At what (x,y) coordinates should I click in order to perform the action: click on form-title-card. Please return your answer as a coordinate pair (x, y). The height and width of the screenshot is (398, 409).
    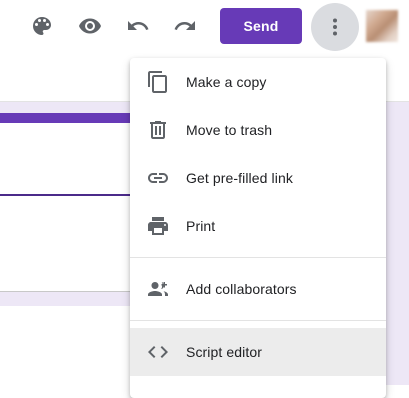
    Looking at the image, I should click on (70, 154).